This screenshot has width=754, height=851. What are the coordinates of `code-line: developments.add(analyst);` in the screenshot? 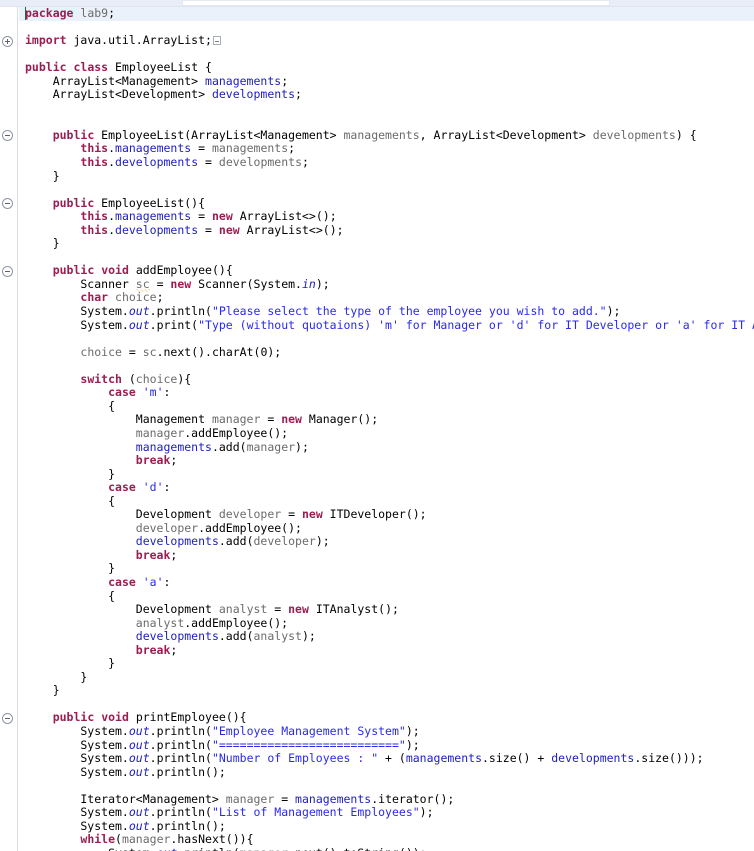 It's located at (386, 636).